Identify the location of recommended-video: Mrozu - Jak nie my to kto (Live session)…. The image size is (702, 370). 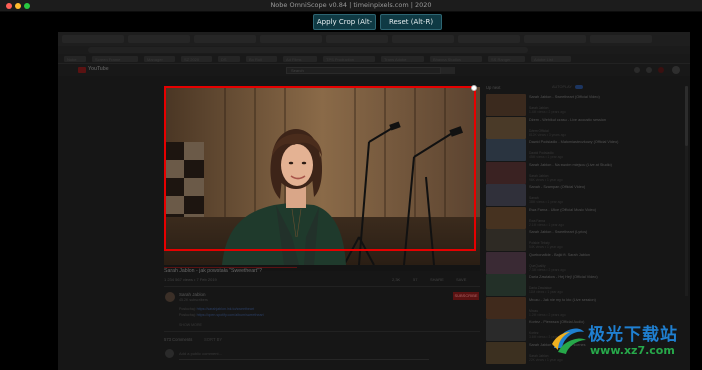
(584, 307).